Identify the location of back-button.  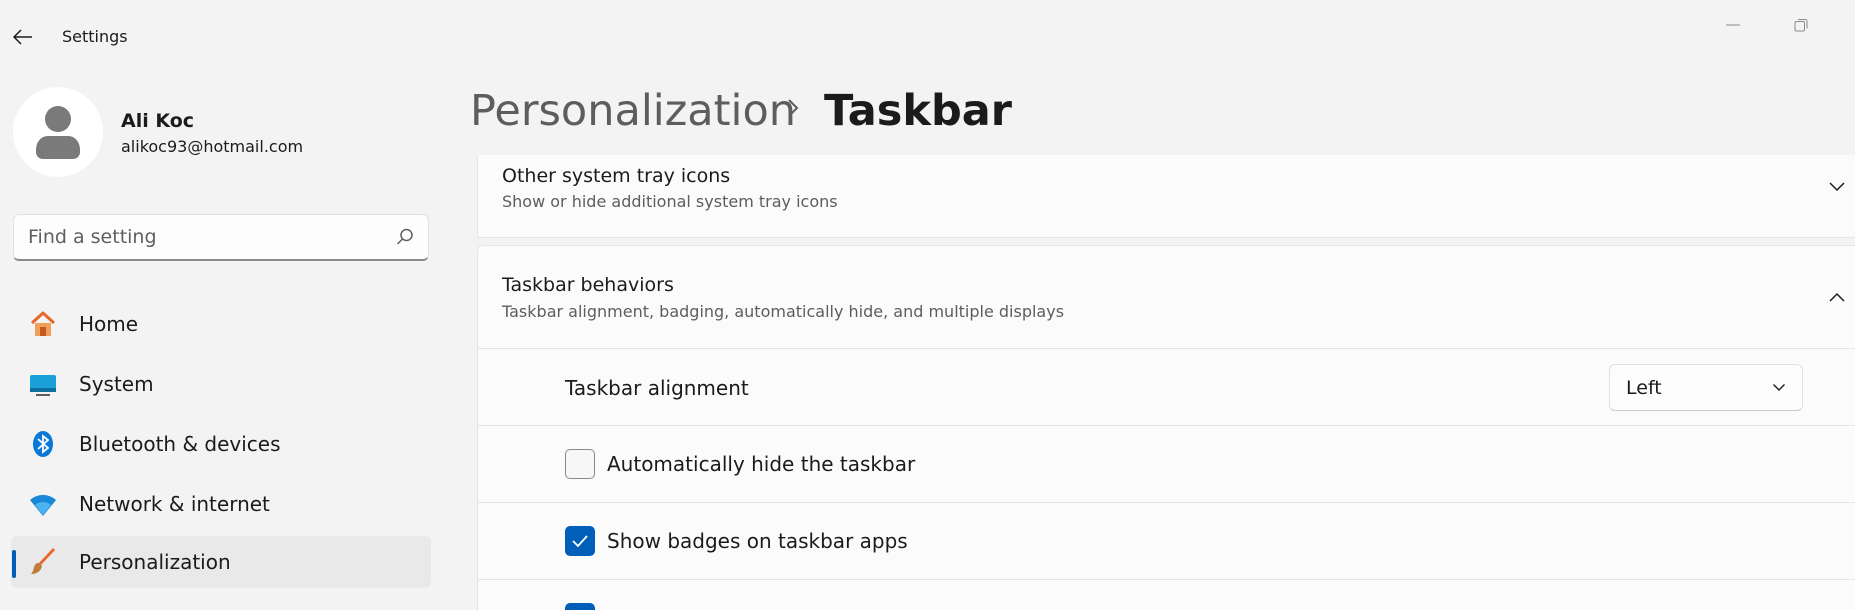
(23, 37).